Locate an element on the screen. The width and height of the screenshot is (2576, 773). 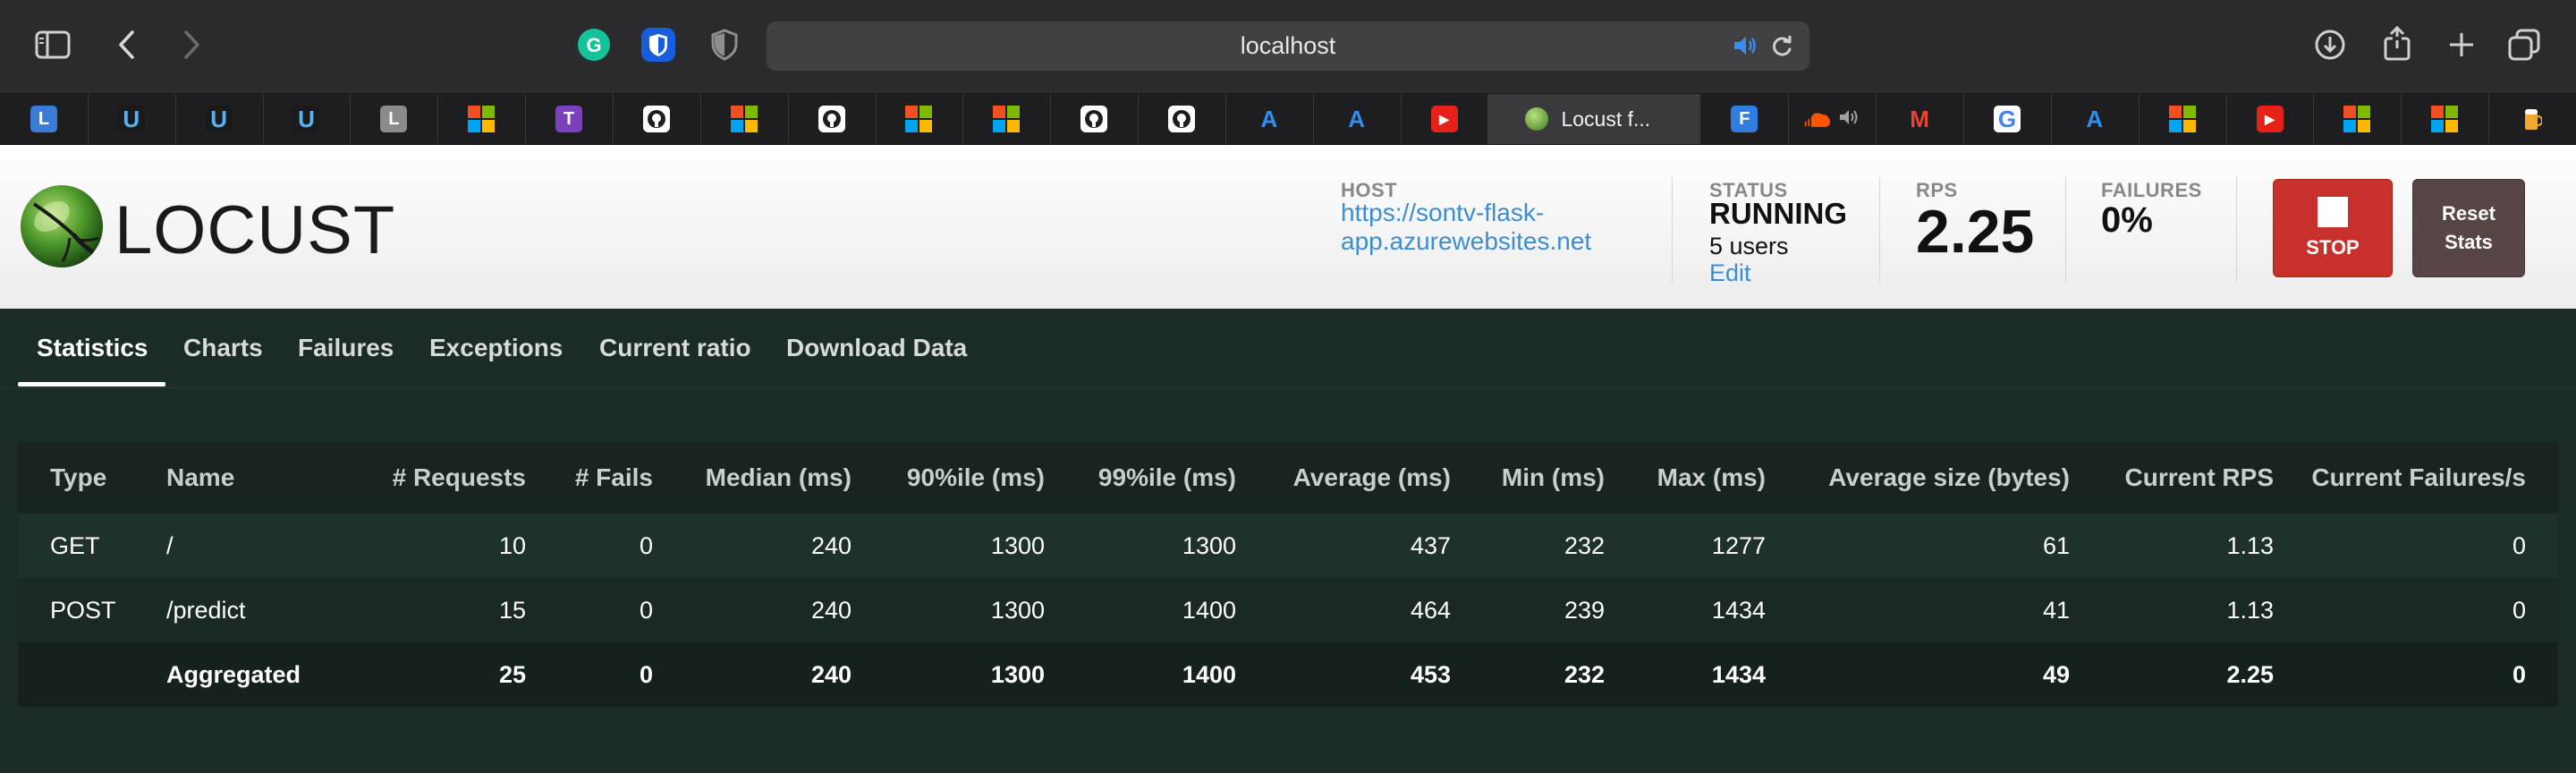
failures-value: 0% is located at coordinates (2127, 220).